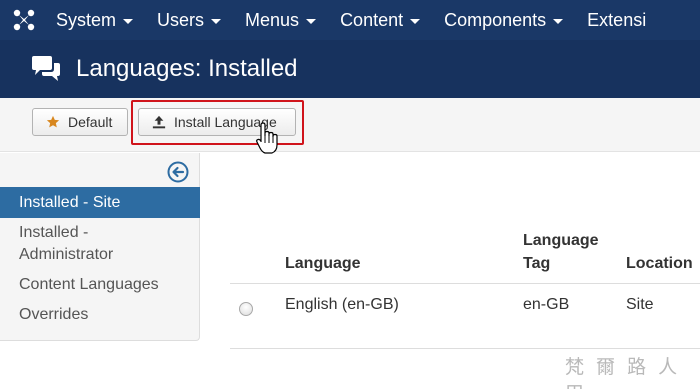  What do you see at coordinates (561, 240) in the screenshot?
I see `column-header-label: Language` at bounding box center [561, 240].